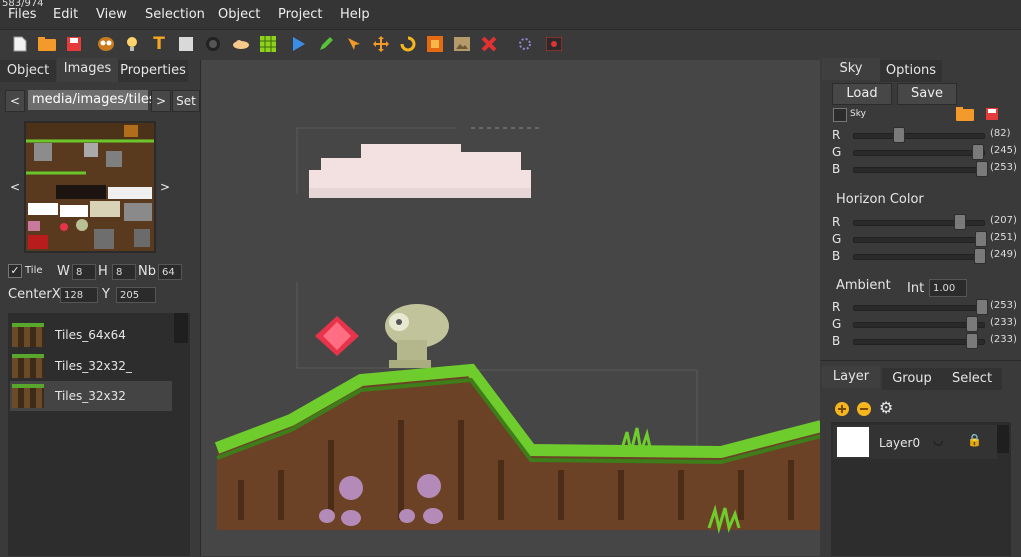  I want to click on tile-checkbox: ✓, so click(15, 271).